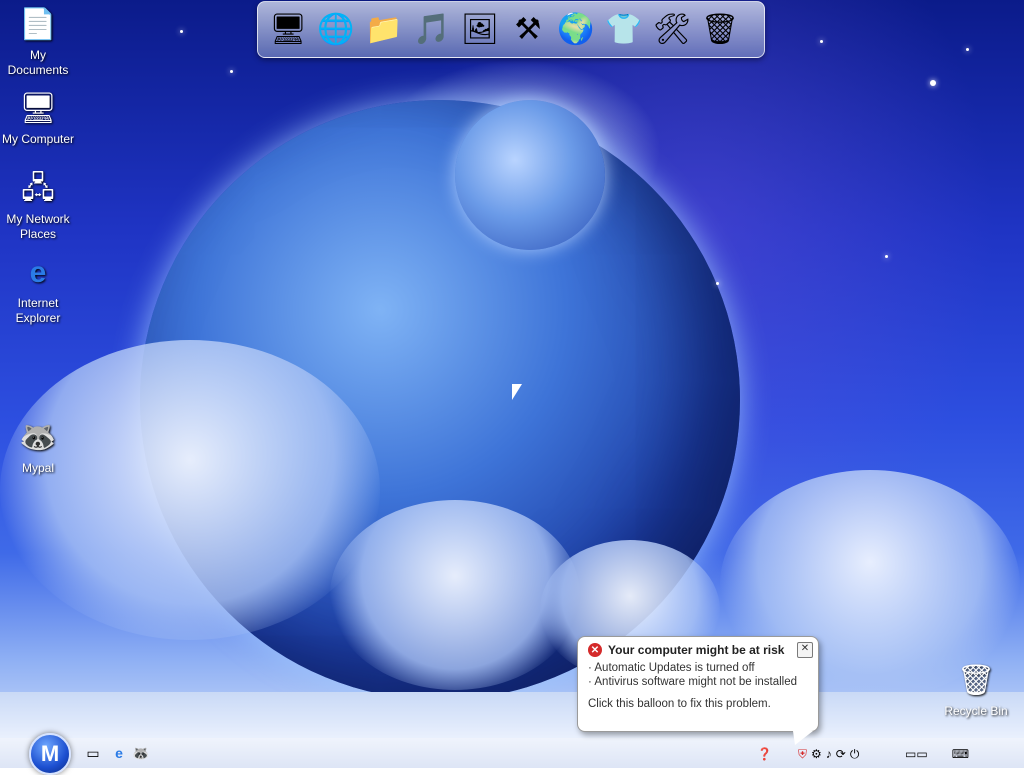 This screenshot has height=775, width=1024. What do you see at coordinates (671, 668) in the screenshot?
I see `balloon-line-updates: · Automatic Updates is turned off` at bounding box center [671, 668].